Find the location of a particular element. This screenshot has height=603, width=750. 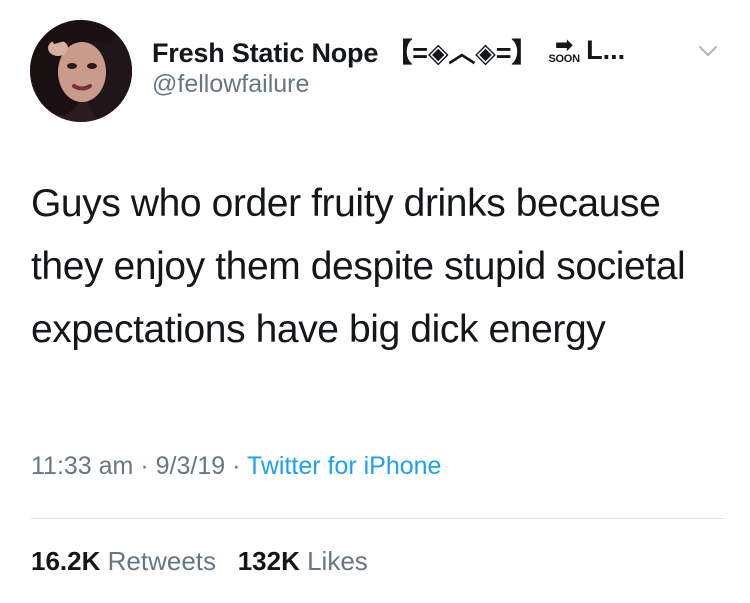

tweet-time: 11:33 am is located at coordinates (82, 466).